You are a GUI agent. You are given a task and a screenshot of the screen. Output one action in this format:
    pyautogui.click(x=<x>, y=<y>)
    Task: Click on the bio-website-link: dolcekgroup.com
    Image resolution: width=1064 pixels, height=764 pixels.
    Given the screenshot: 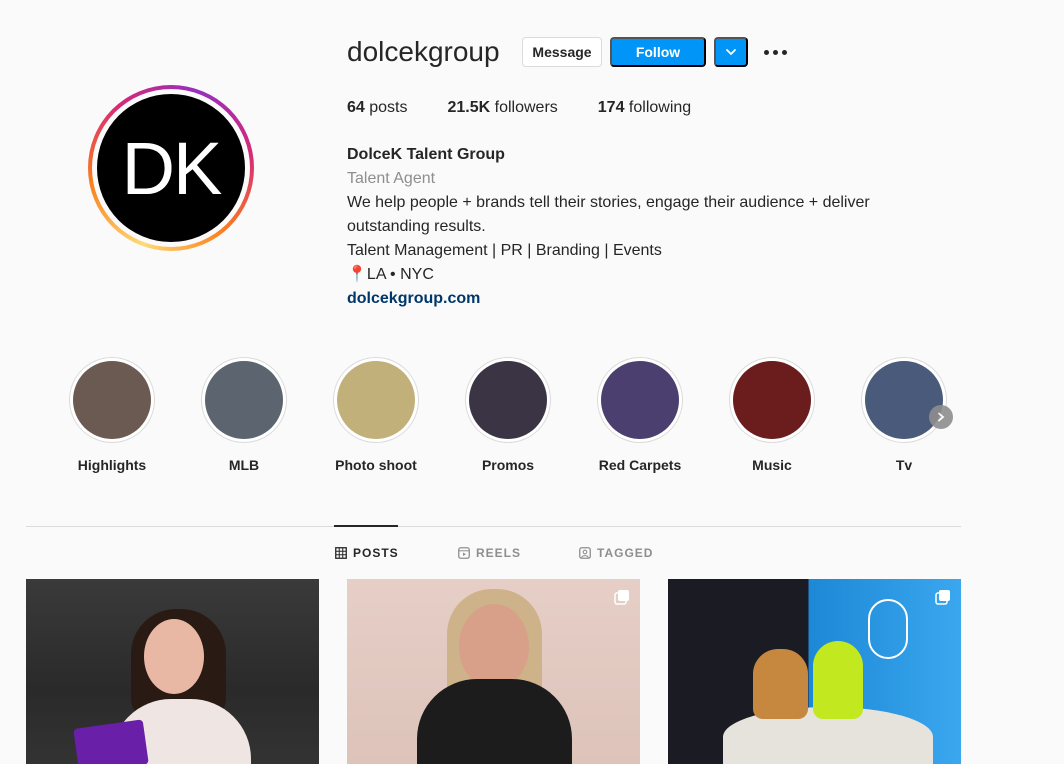 What is the action you would take?
    pyautogui.click(x=413, y=298)
    